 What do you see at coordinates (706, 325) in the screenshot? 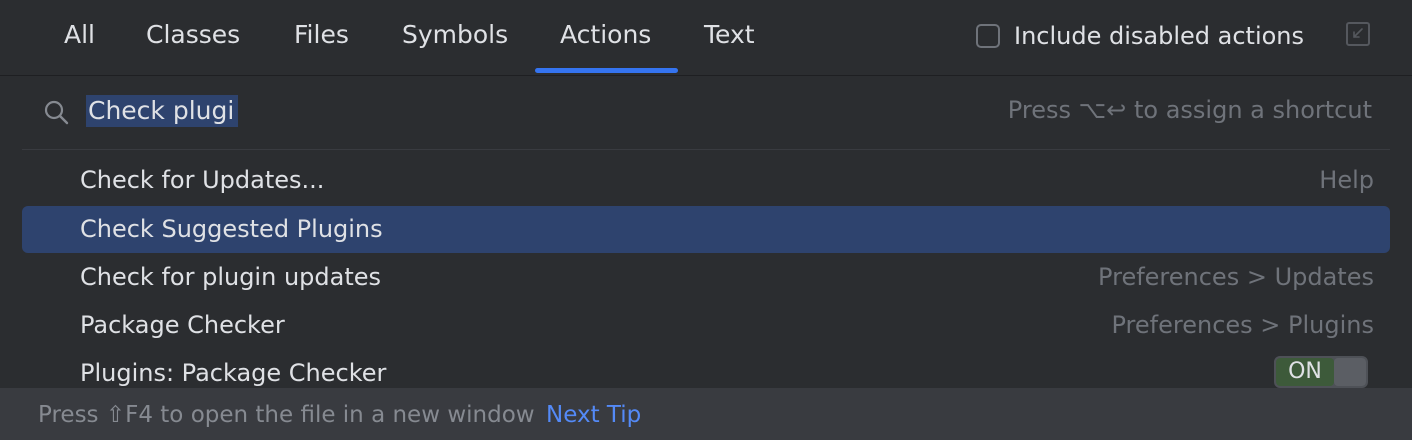
I see `result-item-package-checker: Package Checker Preferences > Plugins` at bounding box center [706, 325].